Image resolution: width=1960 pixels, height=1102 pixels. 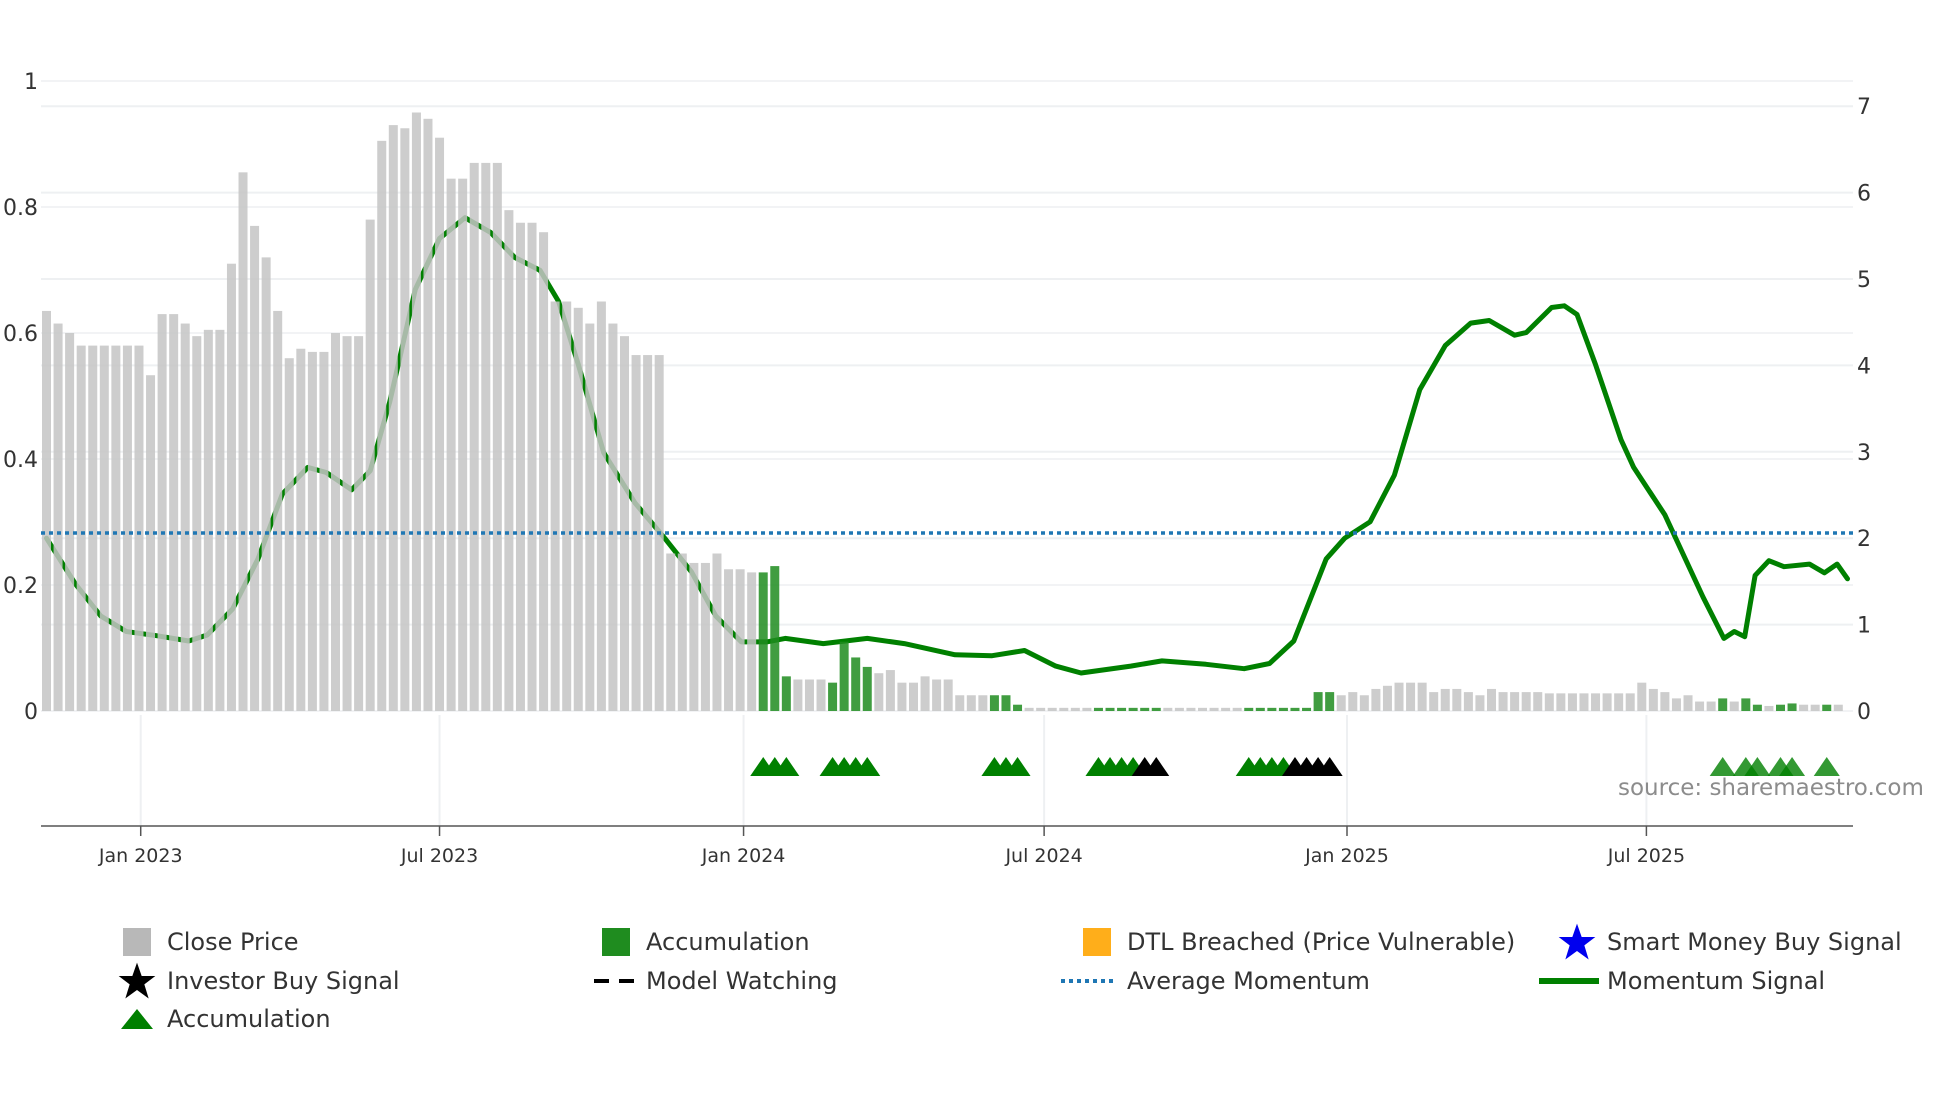 I want to click on right-tick-label: 5, so click(x=1864, y=280).